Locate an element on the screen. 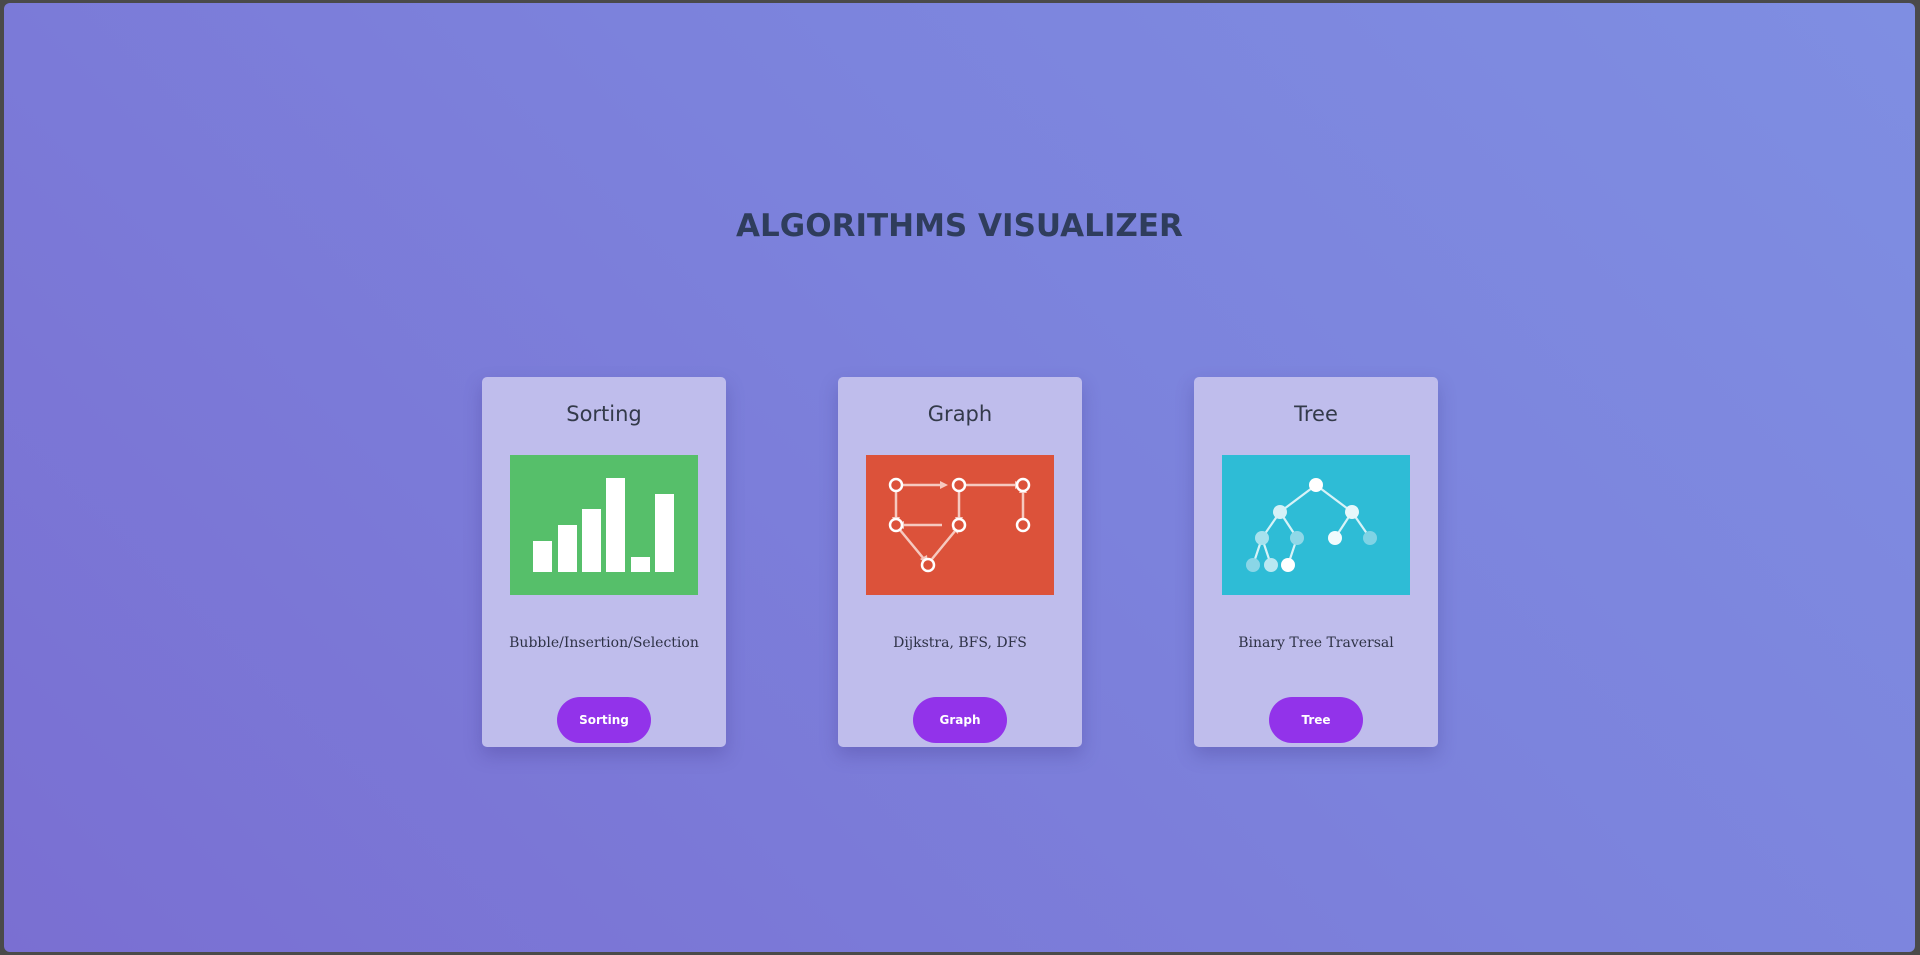 The image size is (1920, 955). card-description: Bubble/Insertion/Selection is located at coordinates (604, 643).